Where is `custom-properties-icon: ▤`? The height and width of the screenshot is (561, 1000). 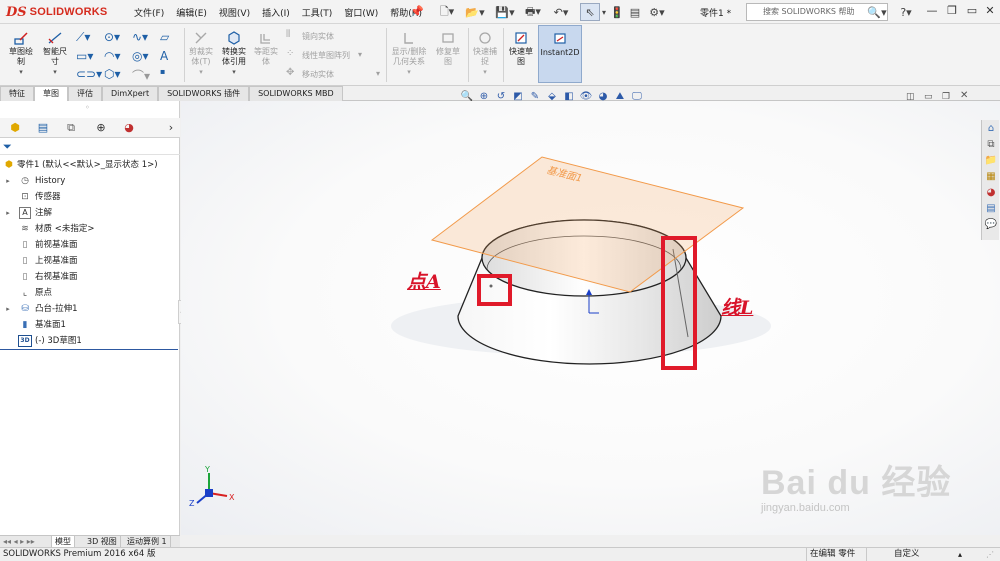
custom-properties-icon: ▤ is located at coordinates (991, 209).